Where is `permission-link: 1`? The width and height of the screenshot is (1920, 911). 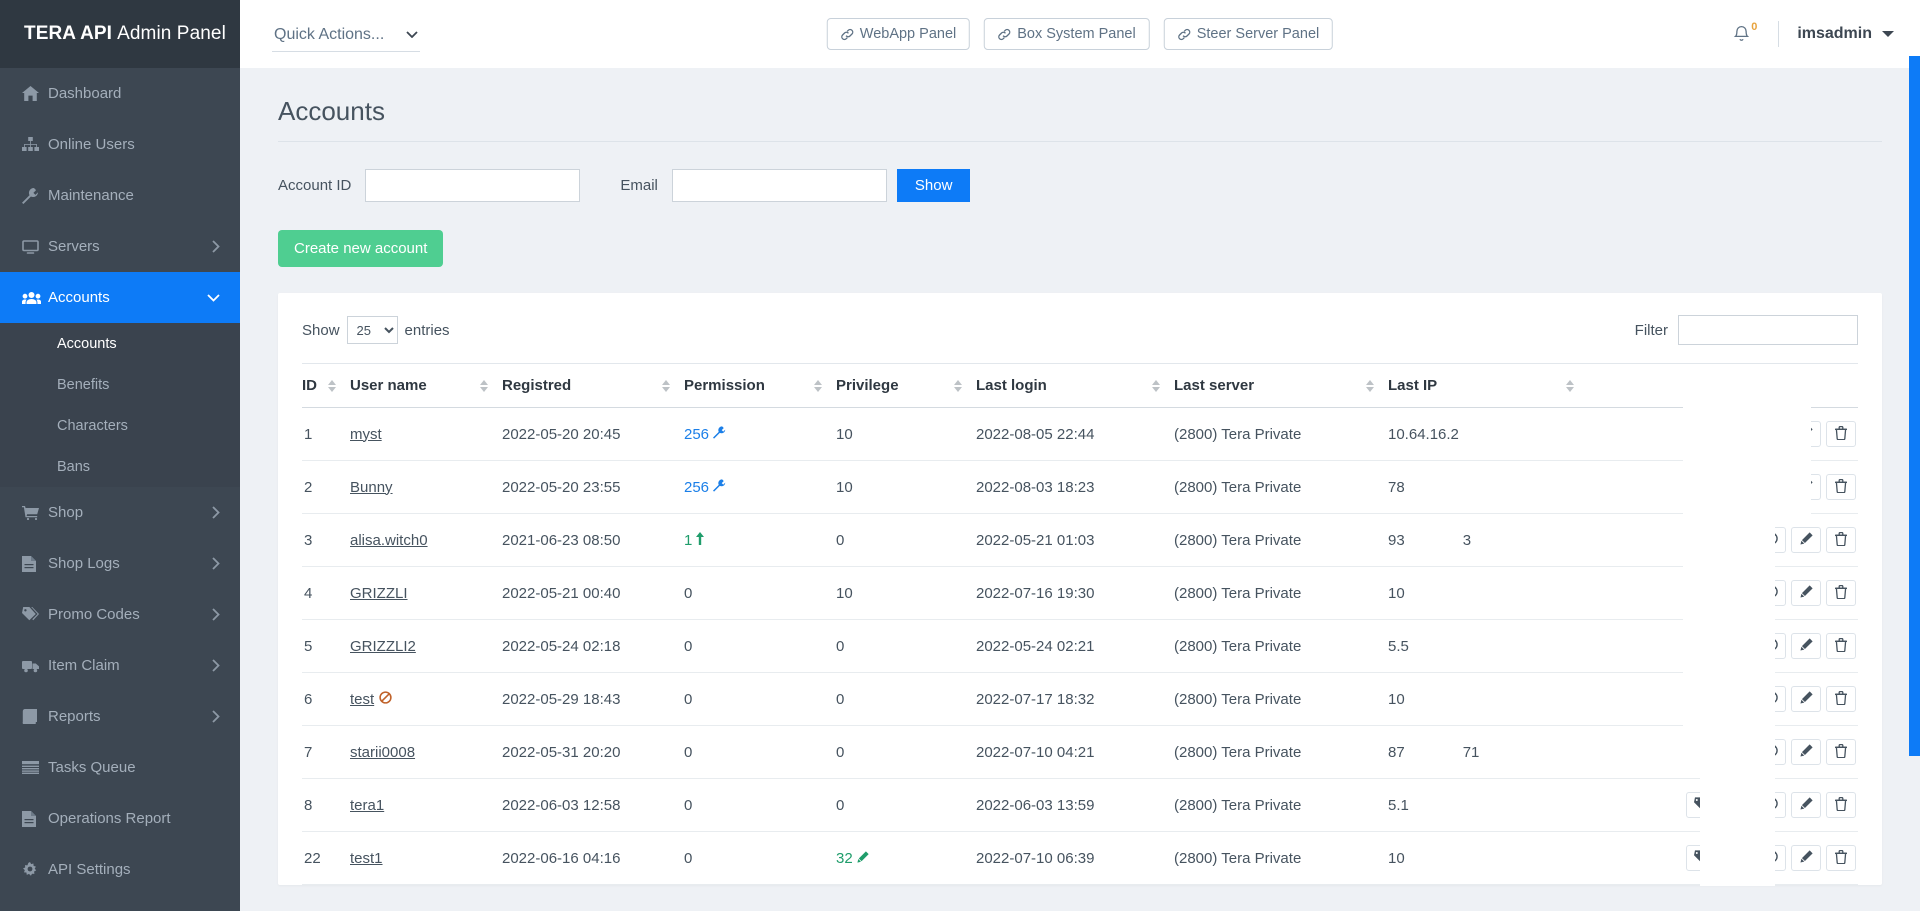
permission-link: 1 is located at coordinates (688, 540).